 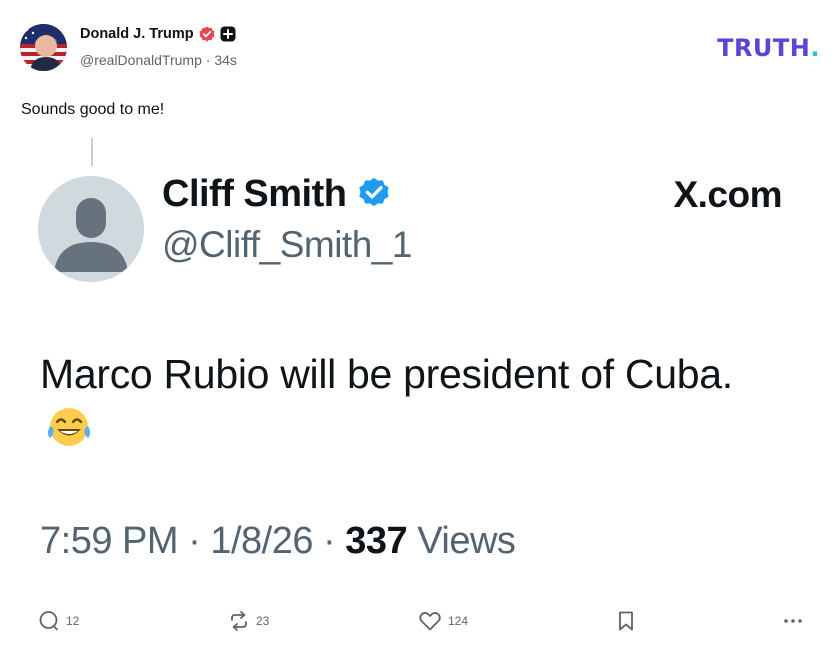 I want to click on logo-text: TRUTH, so click(x=764, y=48).